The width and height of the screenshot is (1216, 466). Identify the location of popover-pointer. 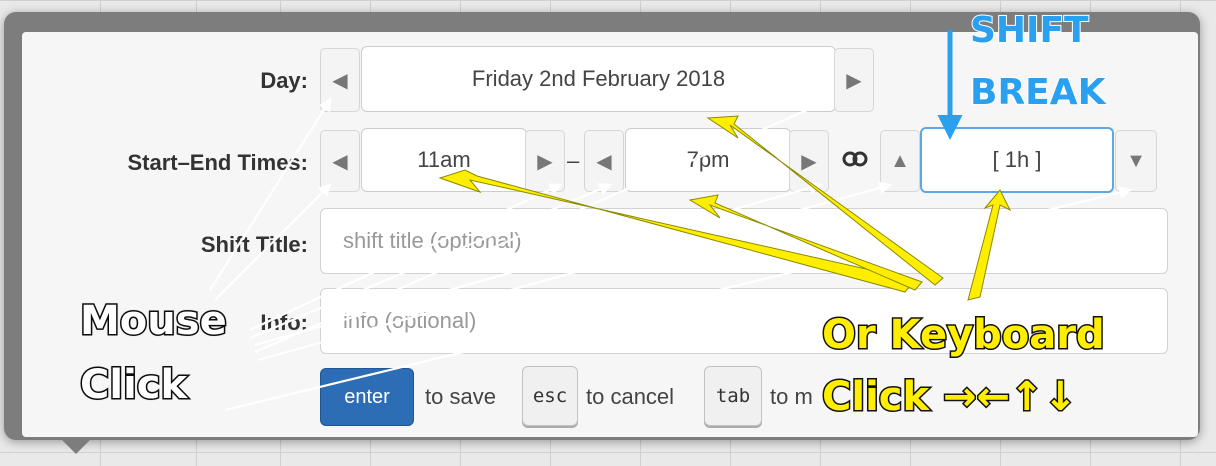
(76, 447).